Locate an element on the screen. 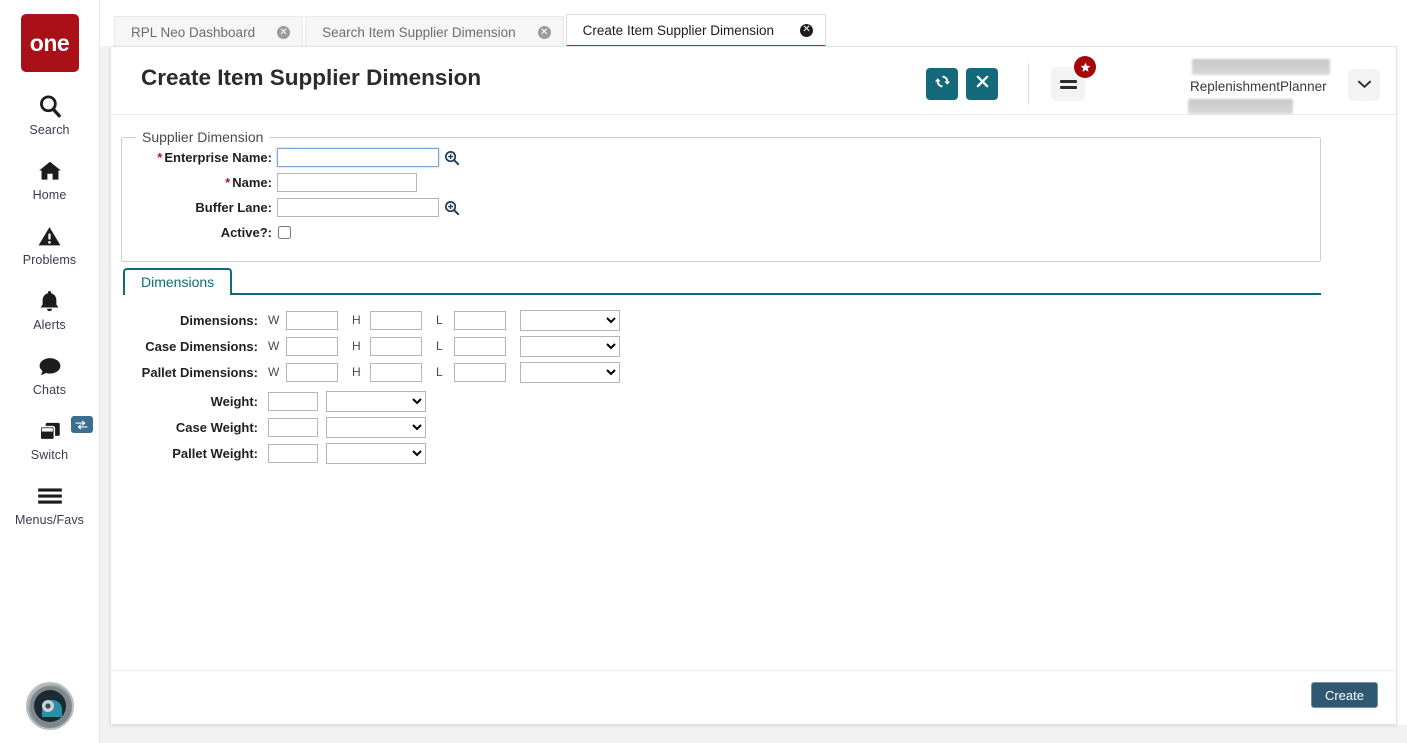 Image resolution: width=1407 pixels, height=743 pixels. enterprise-name-label: * Enterprise Name: is located at coordinates (214, 157).